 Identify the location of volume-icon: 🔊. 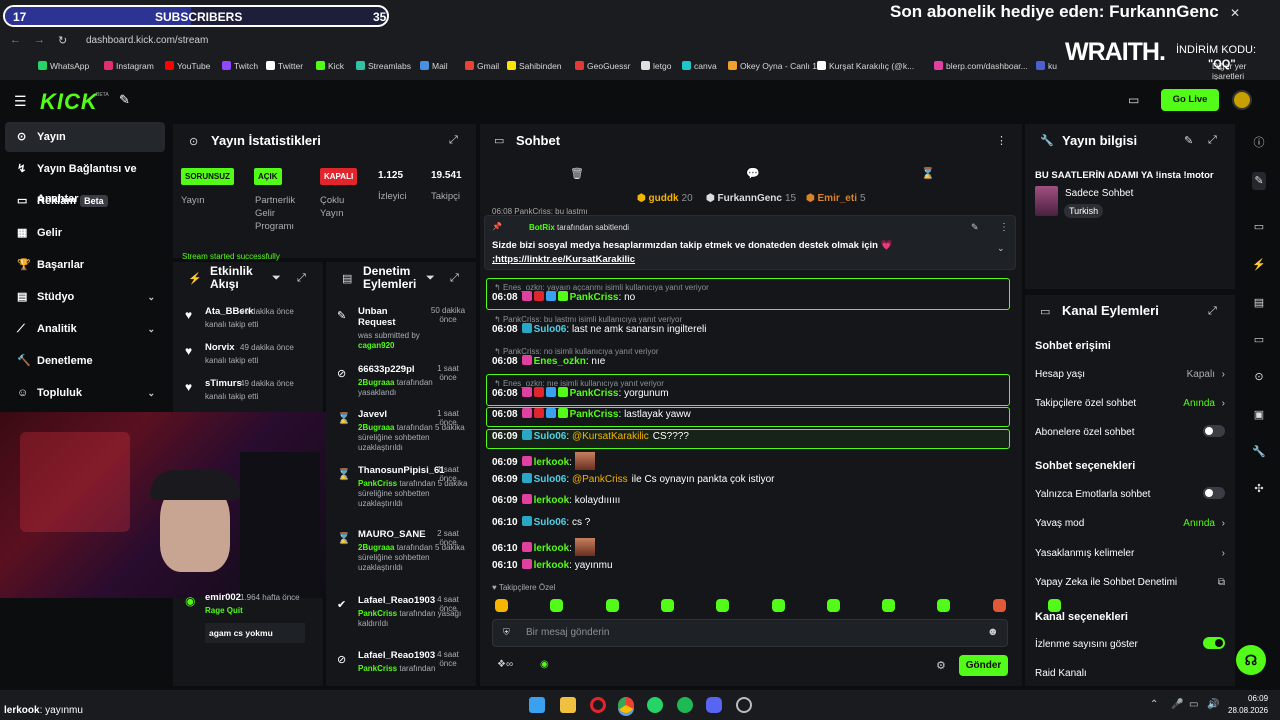
(1213, 704).